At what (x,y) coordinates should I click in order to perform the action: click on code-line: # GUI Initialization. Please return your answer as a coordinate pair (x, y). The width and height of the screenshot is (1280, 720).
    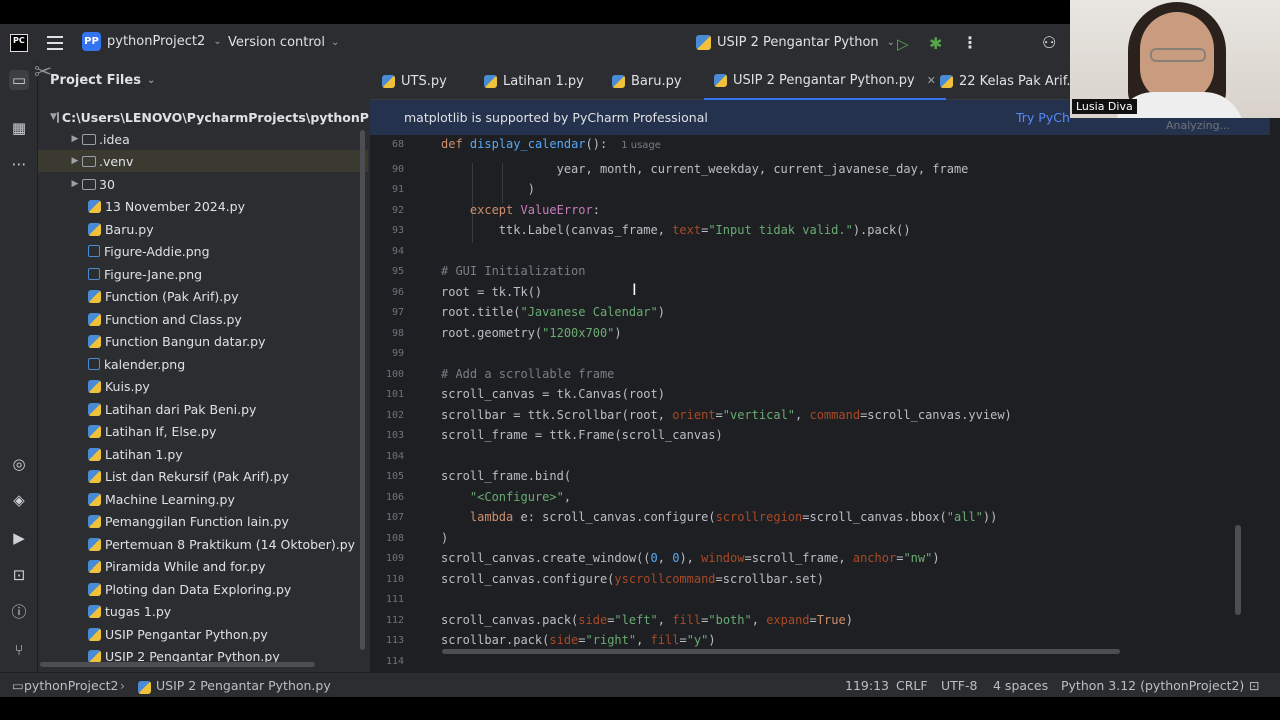
    Looking at the image, I should click on (513, 271).